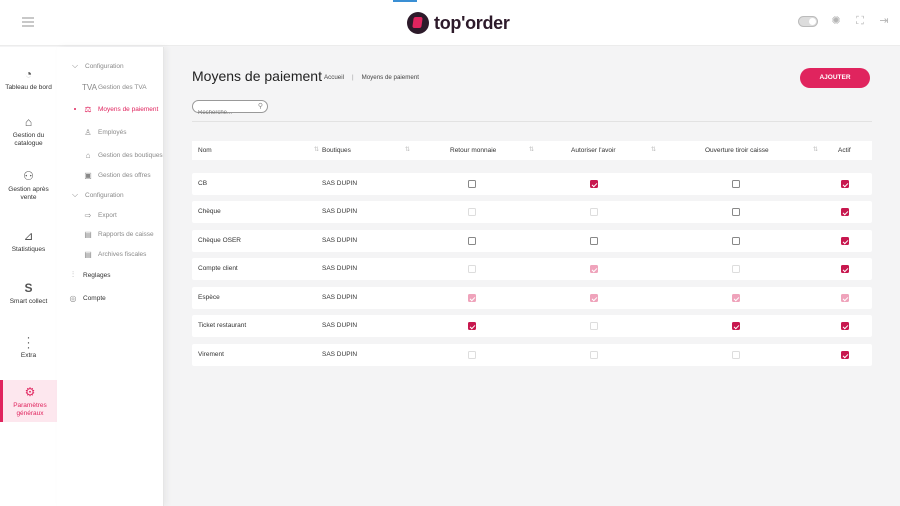 The width and height of the screenshot is (900, 506). I want to click on sun-icon: ✺, so click(836, 21).